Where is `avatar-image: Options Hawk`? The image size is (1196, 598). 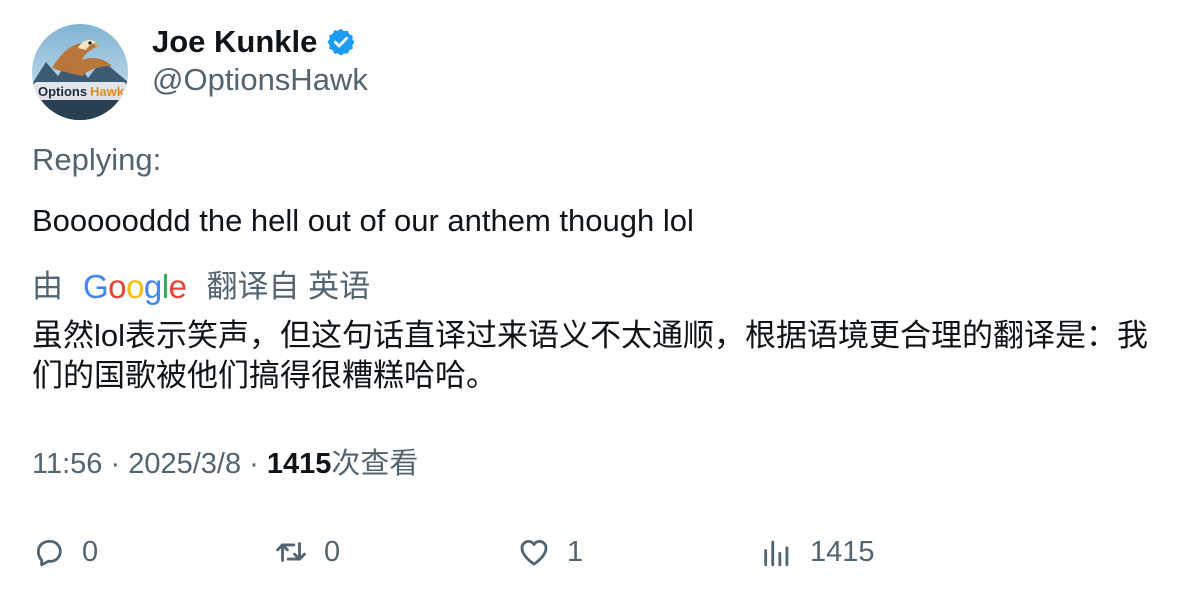
avatar-image: Options Hawk is located at coordinates (80, 72).